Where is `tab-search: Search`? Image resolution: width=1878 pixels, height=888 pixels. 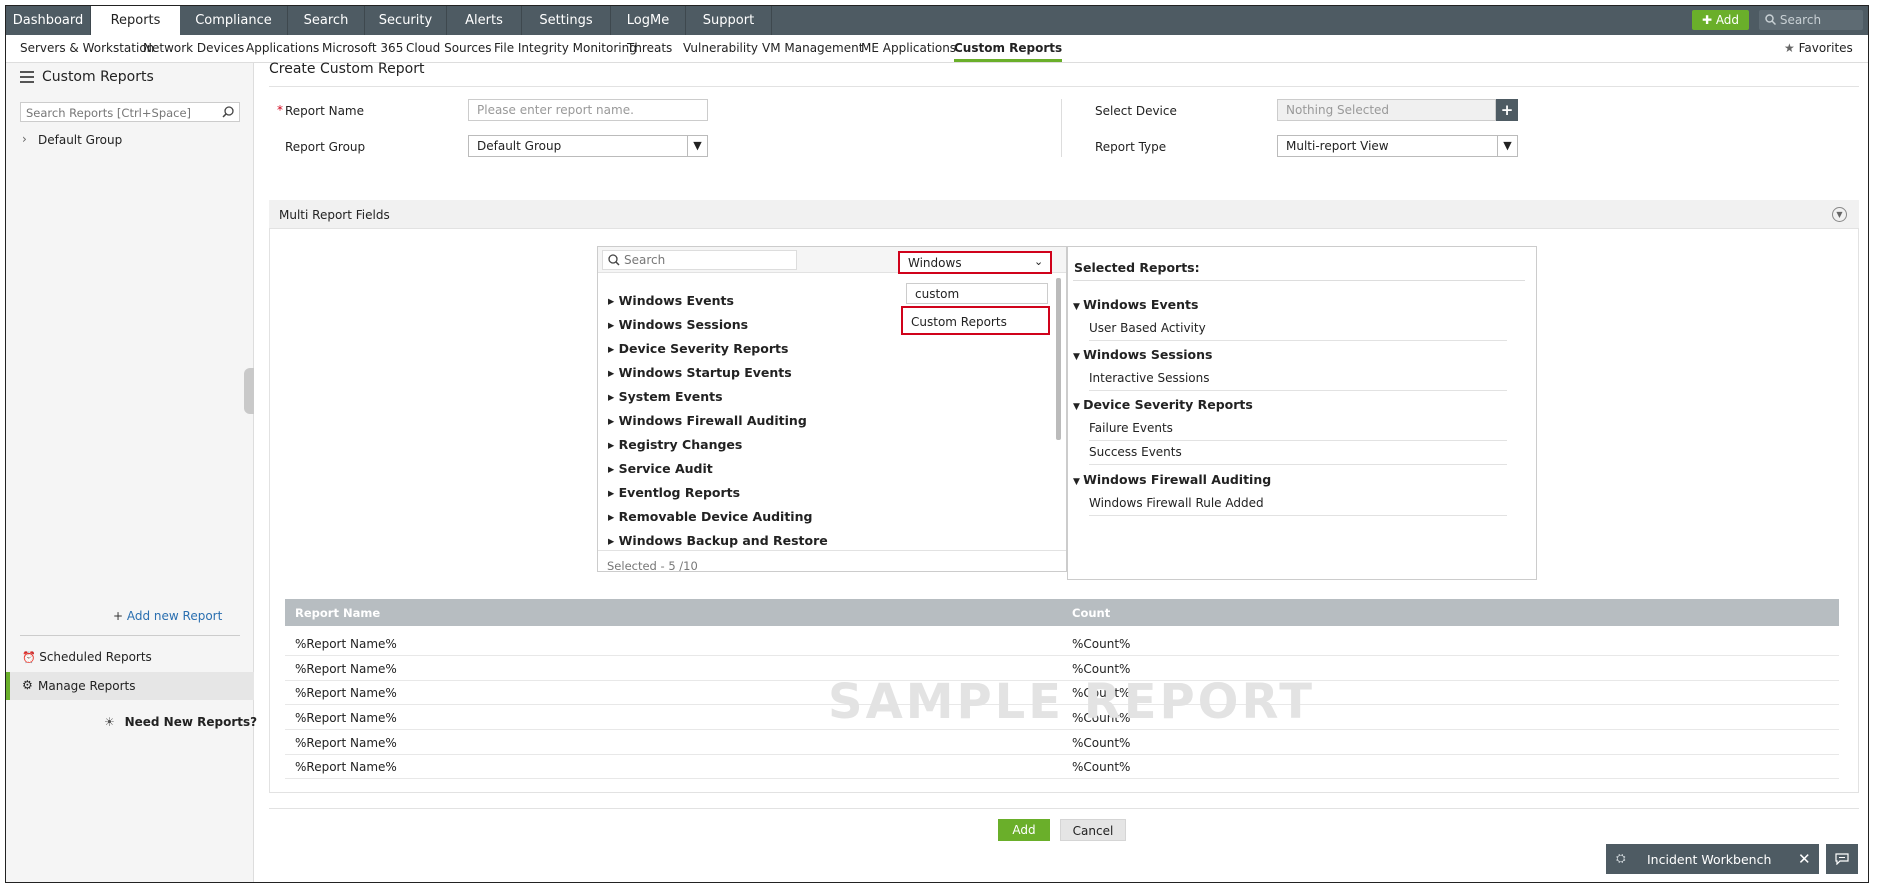
tab-search: Search is located at coordinates (326, 20).